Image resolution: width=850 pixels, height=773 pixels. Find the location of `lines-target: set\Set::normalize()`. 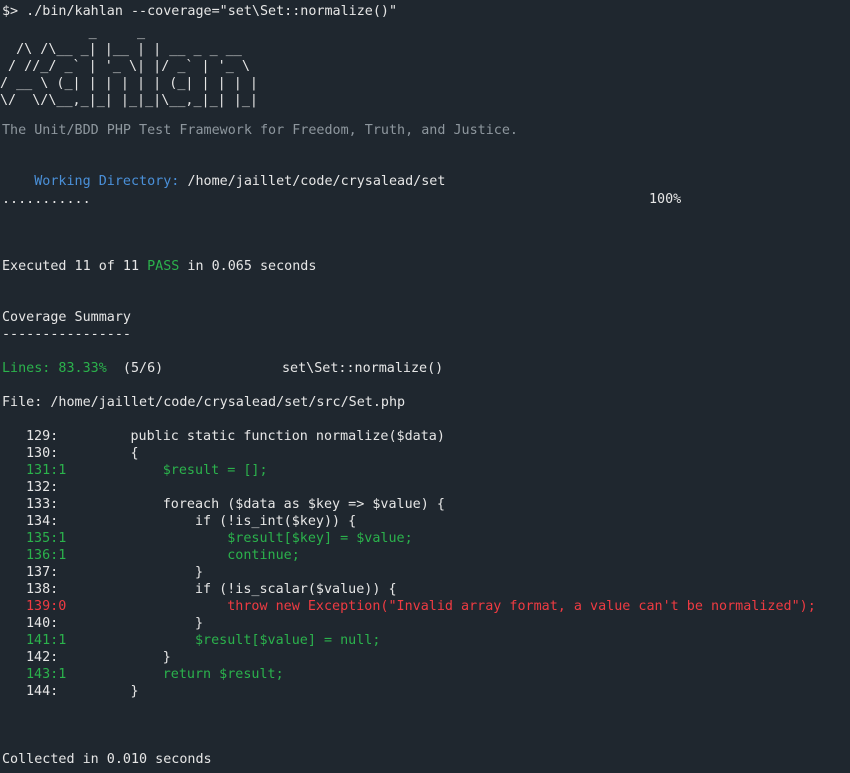

lines-target: set\Set::normalize() is located at coordinates (363, 368).